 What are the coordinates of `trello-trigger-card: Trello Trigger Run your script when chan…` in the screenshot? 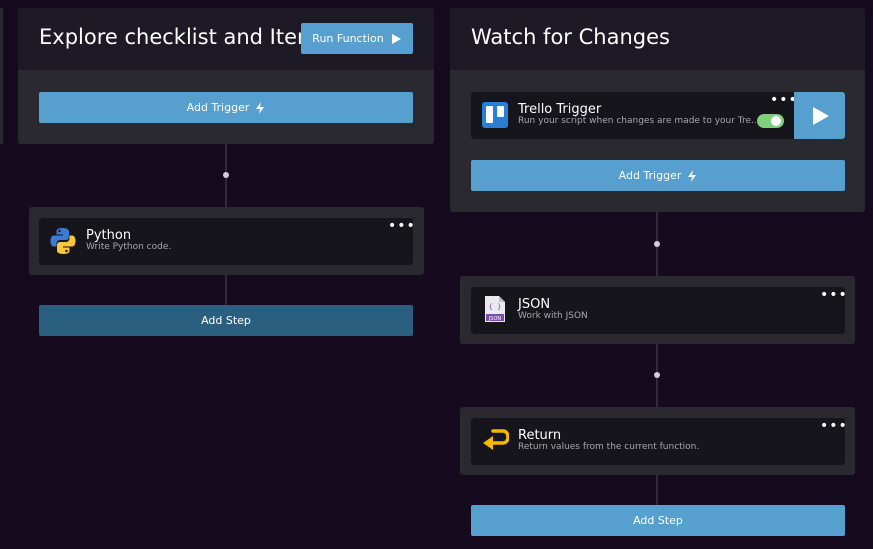 It's located at (658, 115).